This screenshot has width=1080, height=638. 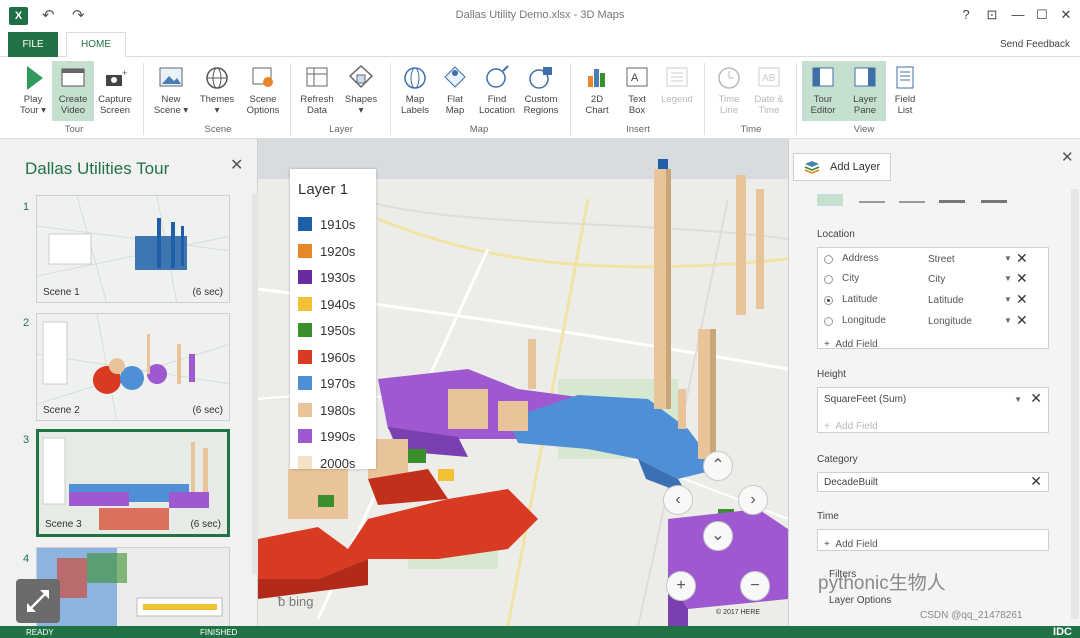 I want to click on settings-tab-icon, so click(x=994, y=200).